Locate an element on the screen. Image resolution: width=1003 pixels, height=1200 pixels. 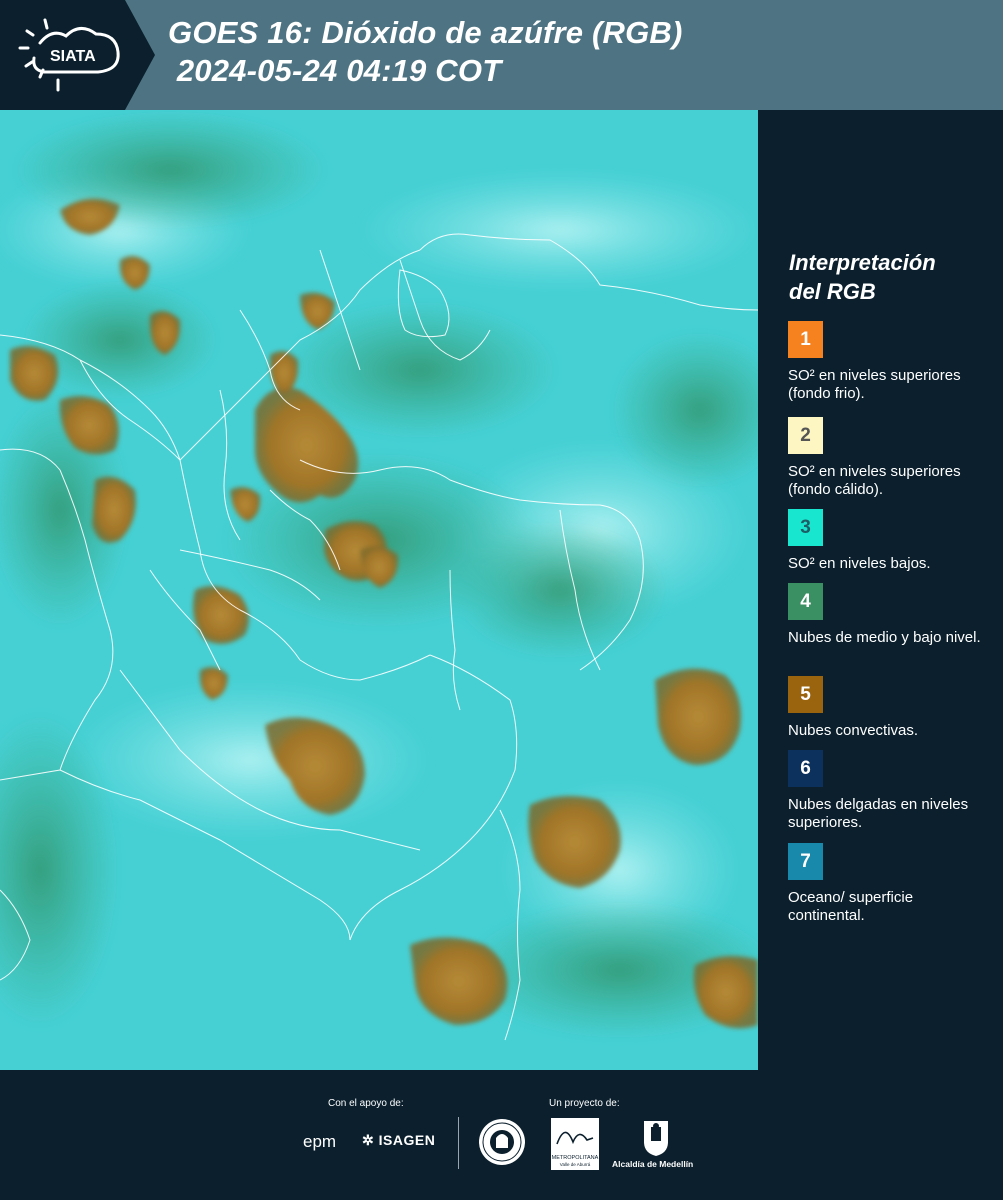
support-label: Con el apoyo de: is located at coordinates (366, 1103).